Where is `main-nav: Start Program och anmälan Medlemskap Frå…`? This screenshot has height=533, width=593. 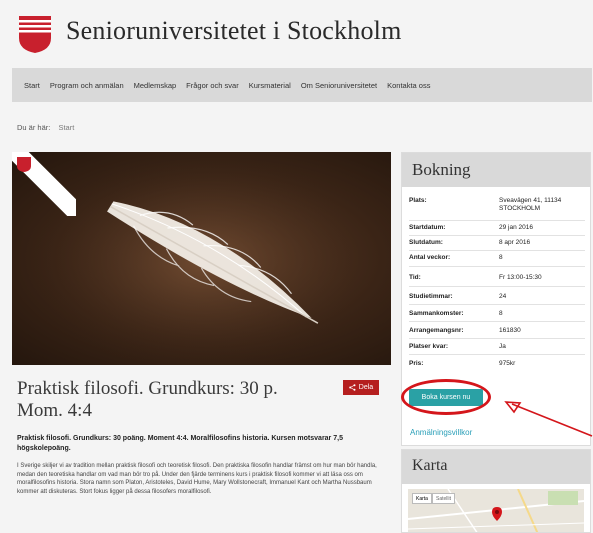 main-nav: Start Program och anmälan Medlemskap Frå… is located at coordinates (302, 85).